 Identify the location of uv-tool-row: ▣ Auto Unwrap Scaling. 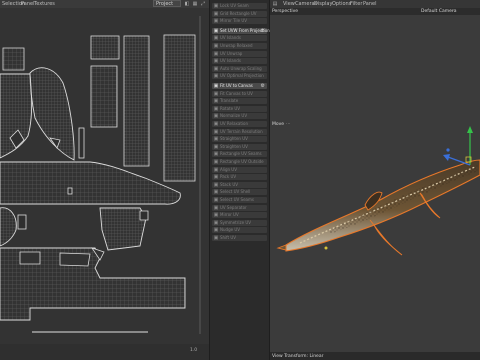
(239, 68).